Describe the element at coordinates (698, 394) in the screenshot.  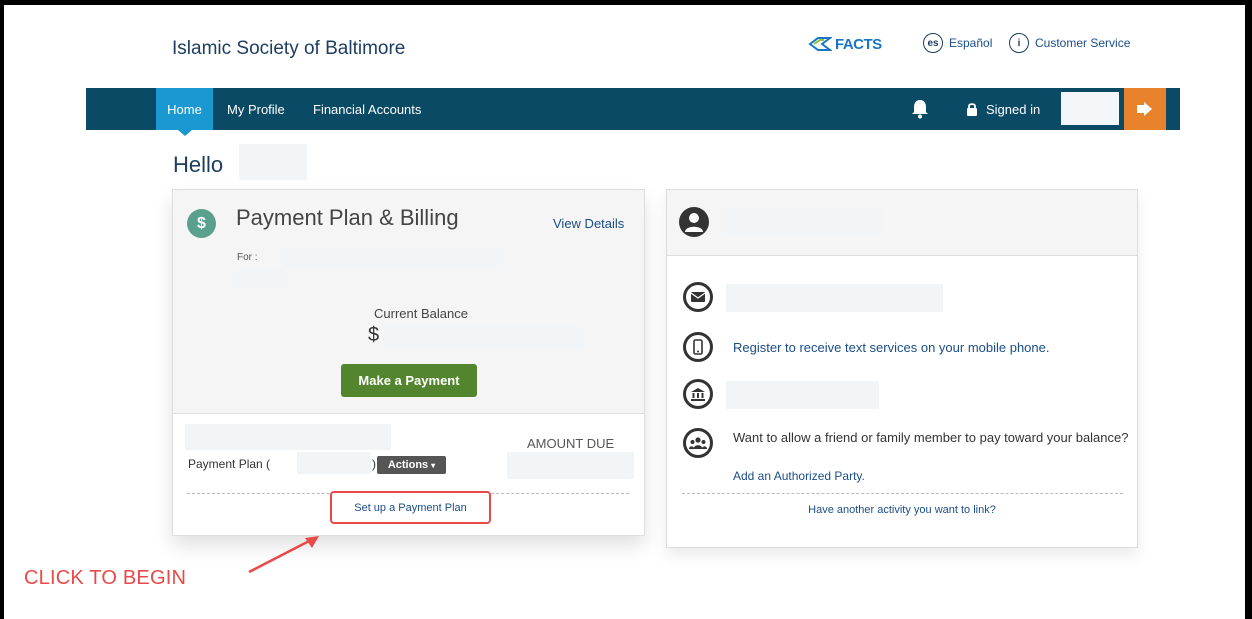
I see `bank-icon` at that location.